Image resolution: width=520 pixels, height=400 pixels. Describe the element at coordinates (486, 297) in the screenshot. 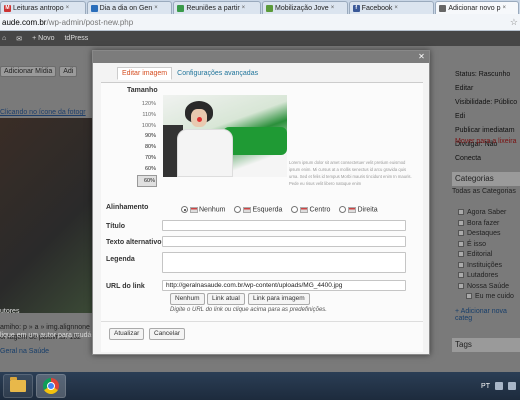

I see `category-item: Eu me cuido` at that location.